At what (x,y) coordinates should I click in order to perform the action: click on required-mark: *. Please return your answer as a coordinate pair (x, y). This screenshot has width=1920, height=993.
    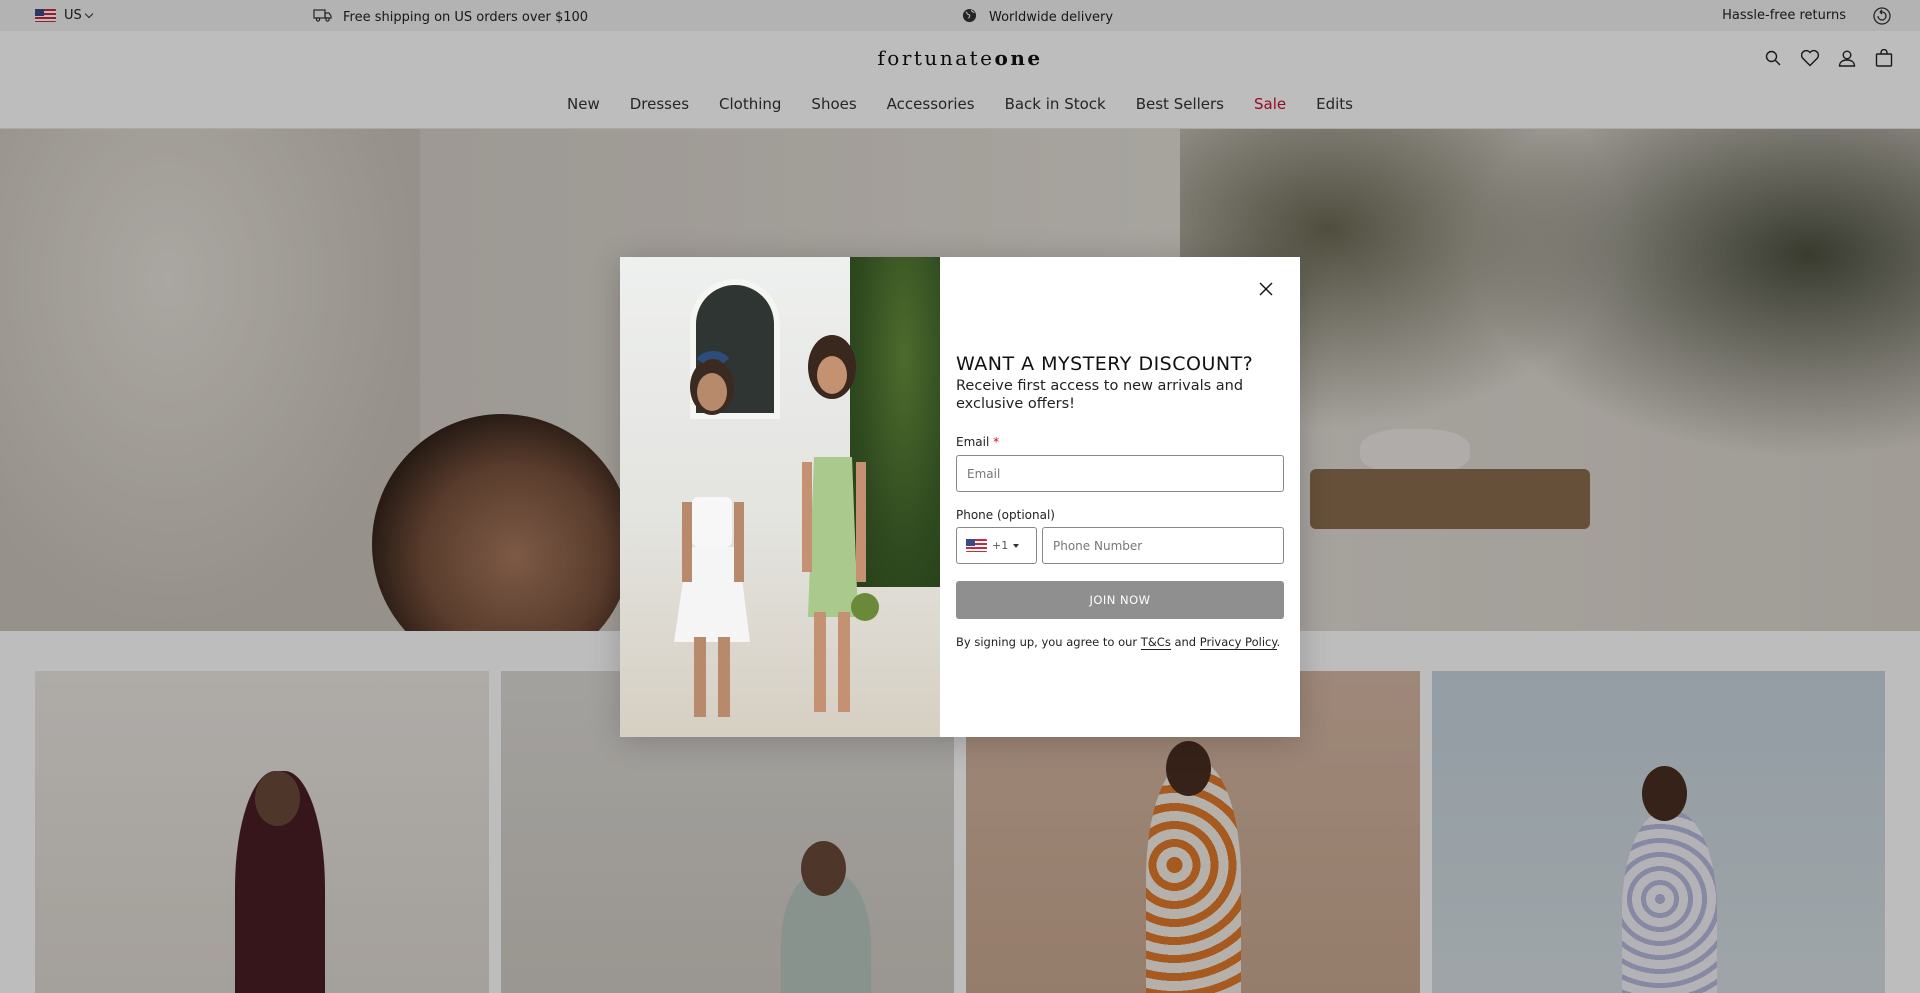
    Looking at the image, I should click on (996, 442).